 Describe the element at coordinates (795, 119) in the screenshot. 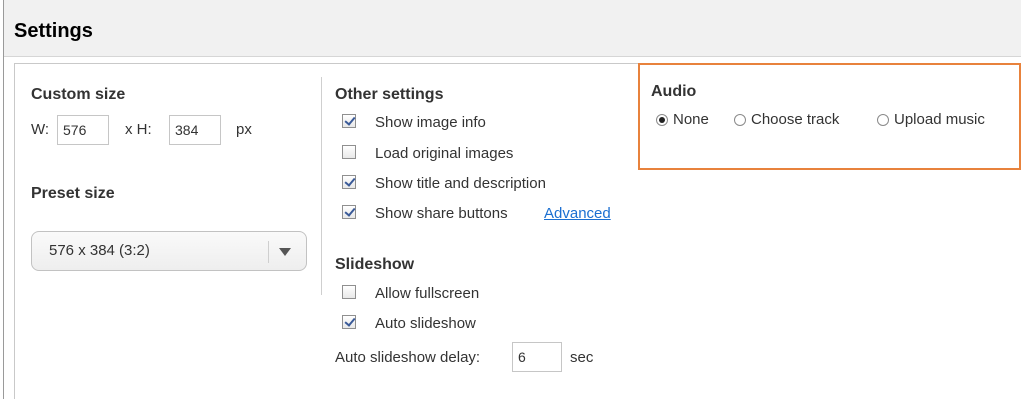

I see `audio-choose-track-label: Choose track` at that location.